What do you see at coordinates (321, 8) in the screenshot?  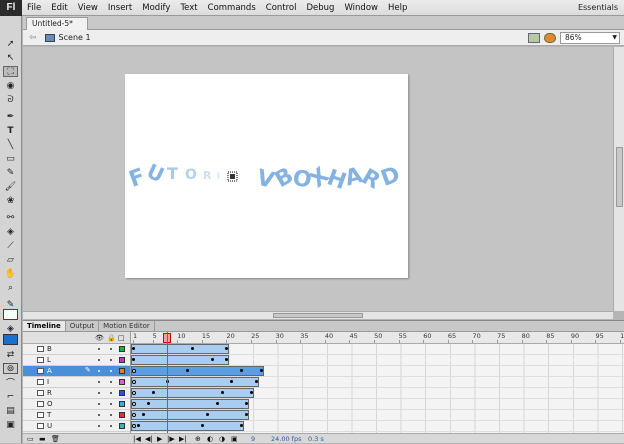 I see `menu-debug: Debug` at bounding box center [321, 8].